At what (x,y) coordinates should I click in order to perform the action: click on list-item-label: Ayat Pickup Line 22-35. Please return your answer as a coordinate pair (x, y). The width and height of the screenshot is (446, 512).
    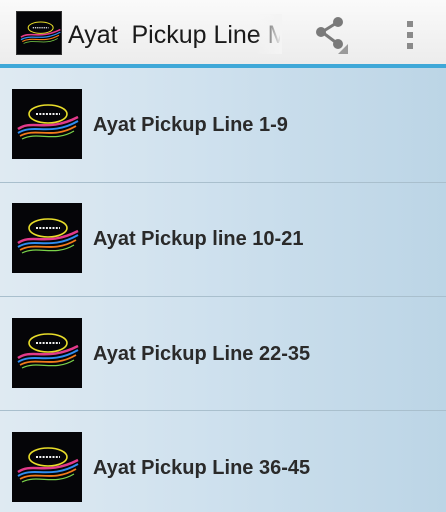
    Looking at the image, I should click on (202, 354).